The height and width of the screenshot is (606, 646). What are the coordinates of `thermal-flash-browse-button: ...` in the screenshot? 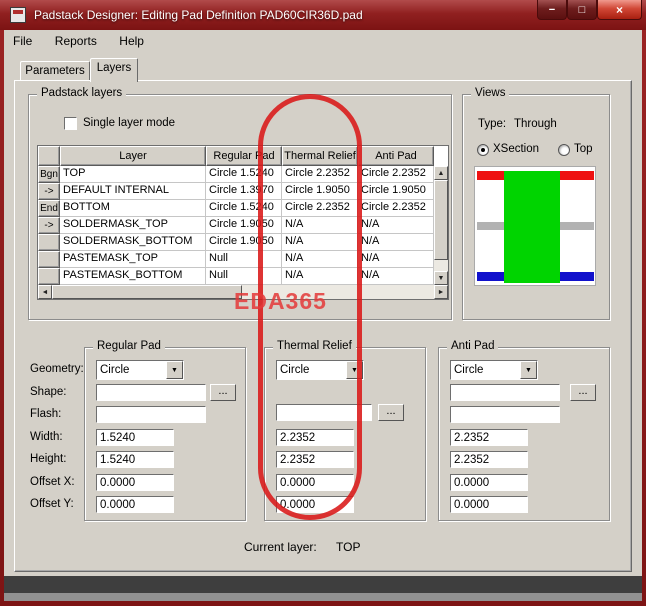 It's located at (391, 412).